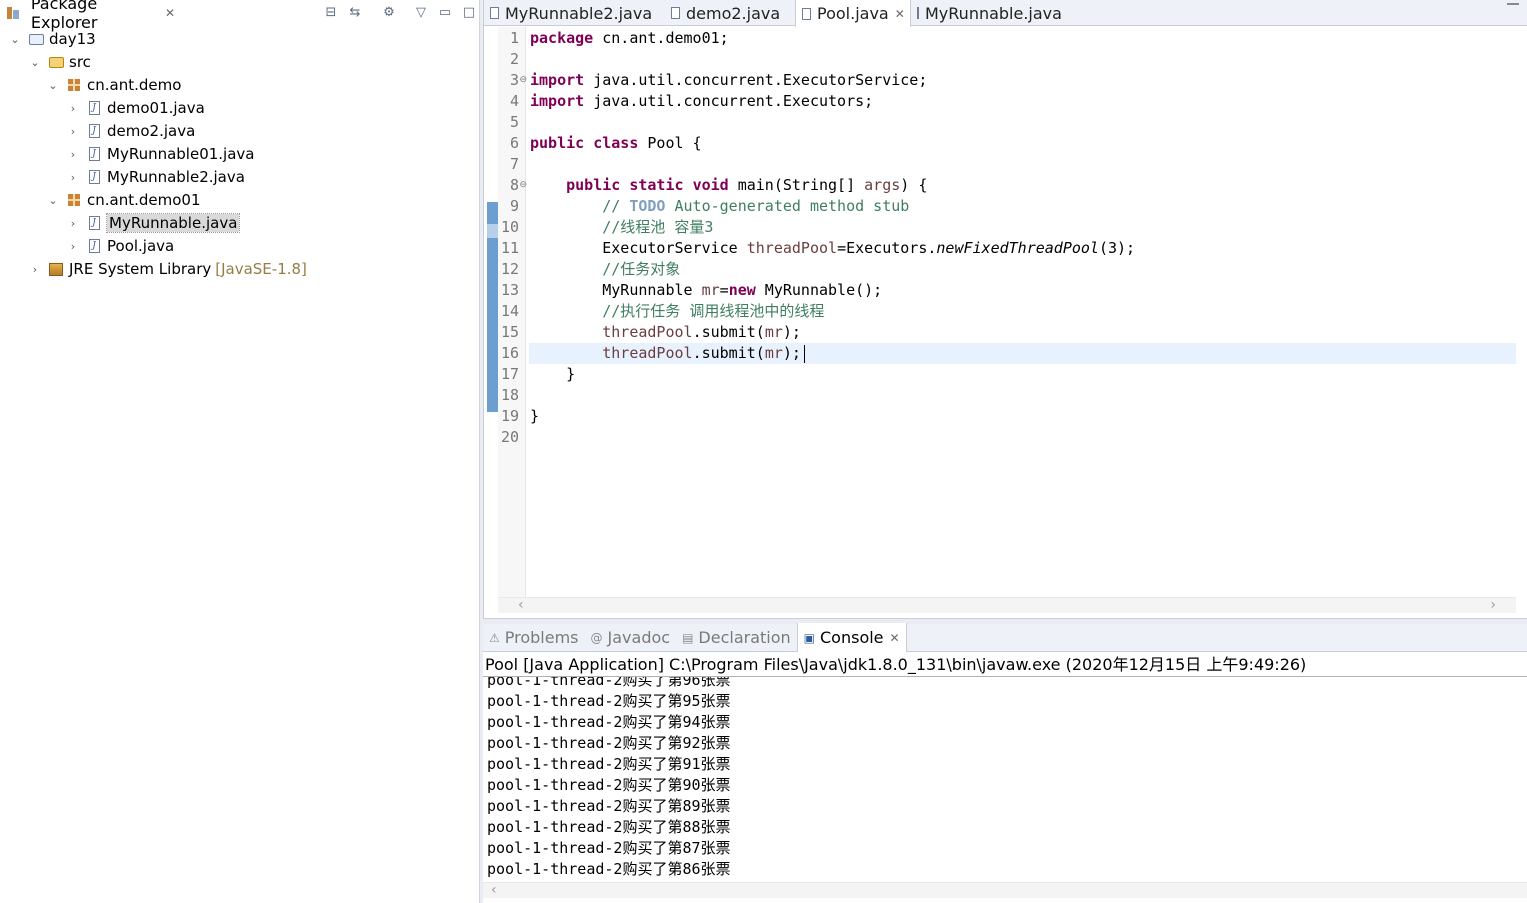 Image resolution: width=1527 pixels, height=903 pixels. I want to click on code-token: ) {, so click(914, 185).